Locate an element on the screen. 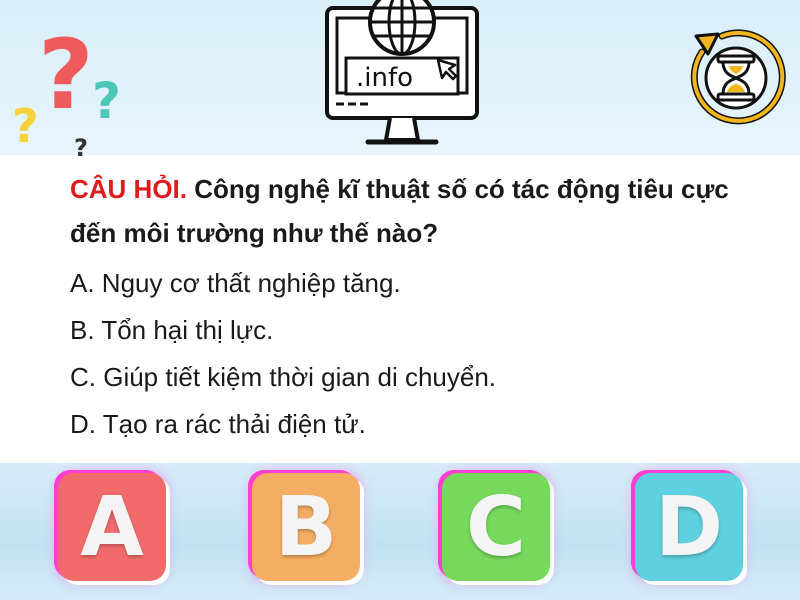 Image resolution: width=800 pixels, height=600 pixels. answer-d-letter: D is located at coordinates (689, 527).